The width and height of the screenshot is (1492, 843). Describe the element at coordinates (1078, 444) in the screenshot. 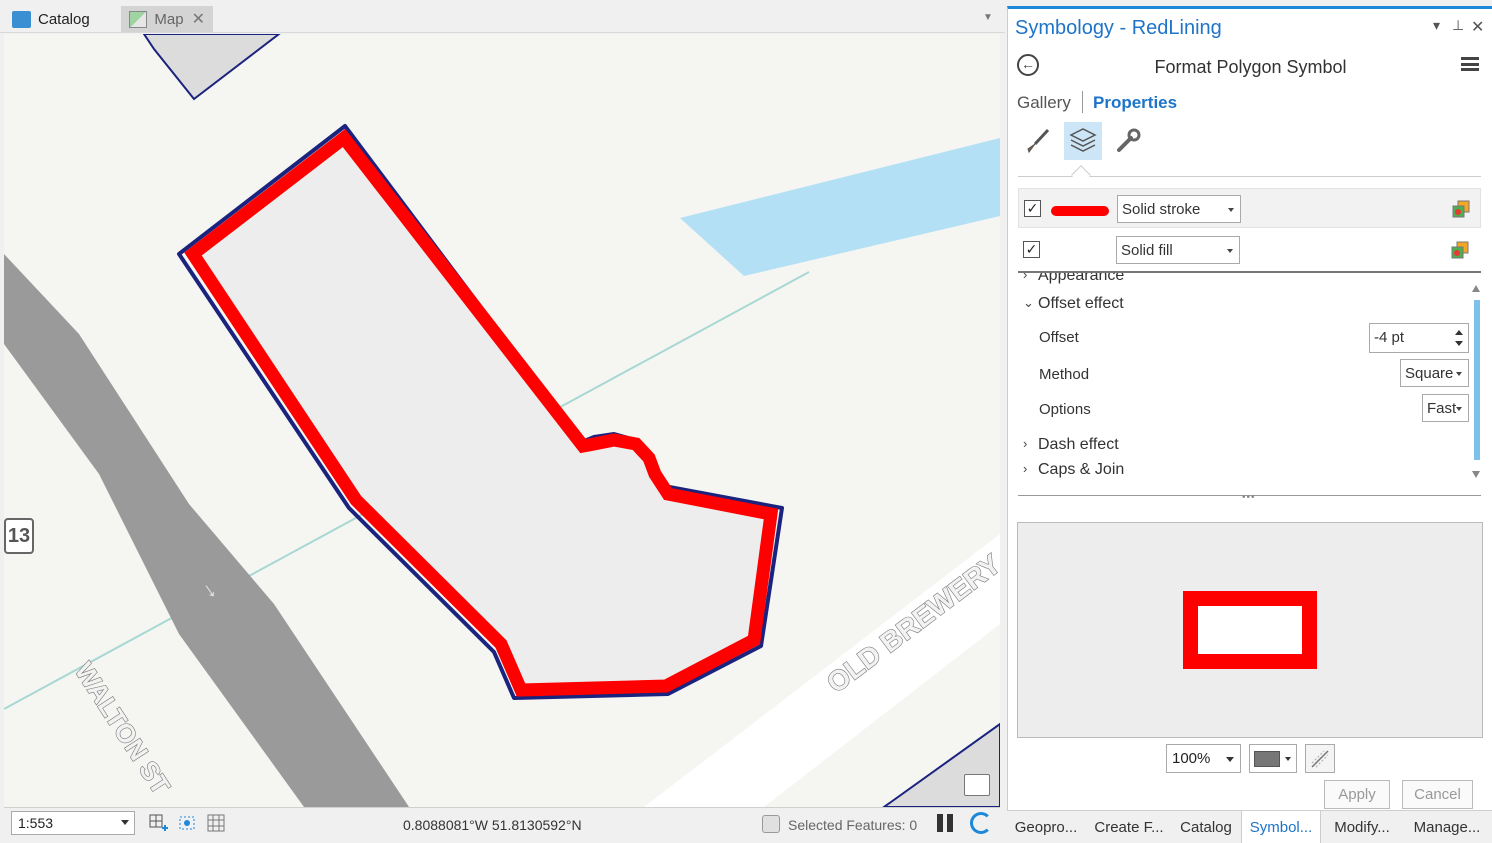

I see `section-dash-effect-label: Dash effect` at that location.